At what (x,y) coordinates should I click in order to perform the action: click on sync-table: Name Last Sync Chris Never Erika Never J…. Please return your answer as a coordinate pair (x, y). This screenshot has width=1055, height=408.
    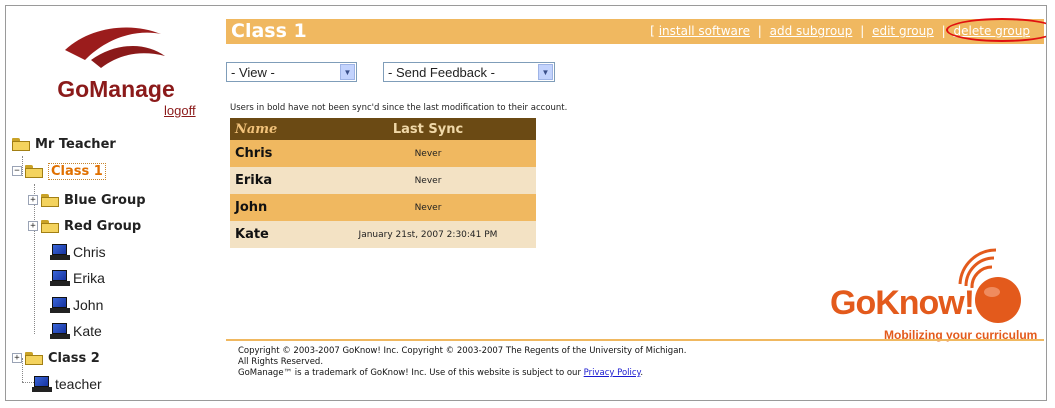
    Looking at the image, I should click on (383, 183).